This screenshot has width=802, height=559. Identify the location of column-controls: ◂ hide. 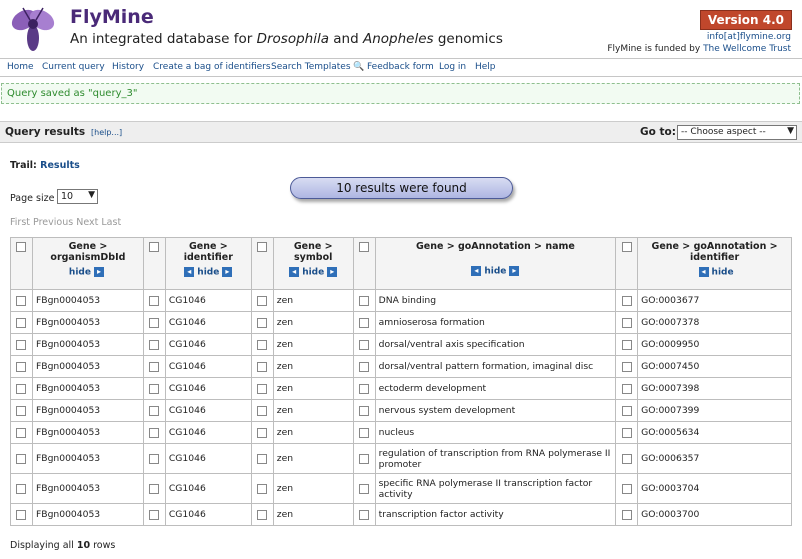
(714, 272).